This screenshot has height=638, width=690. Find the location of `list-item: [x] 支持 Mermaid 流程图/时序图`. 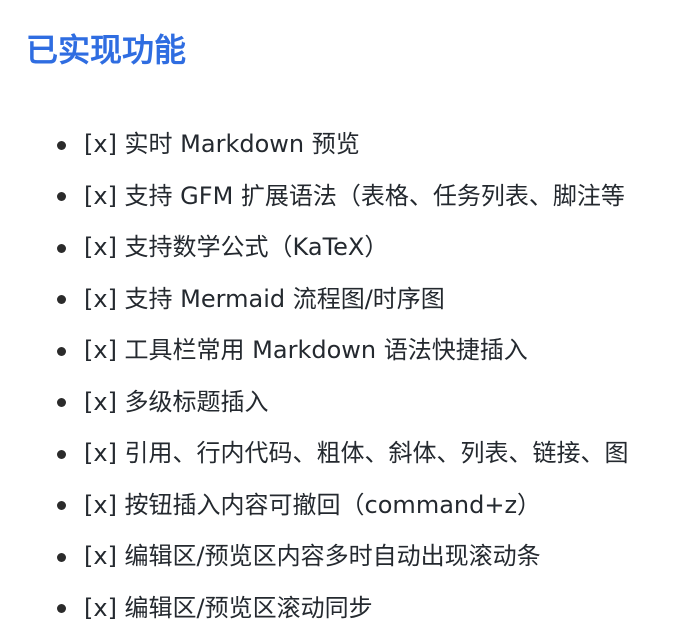

list-item: [x] 支持 Mermaid 流程图/时序图 is located at coordinates (345, 300).